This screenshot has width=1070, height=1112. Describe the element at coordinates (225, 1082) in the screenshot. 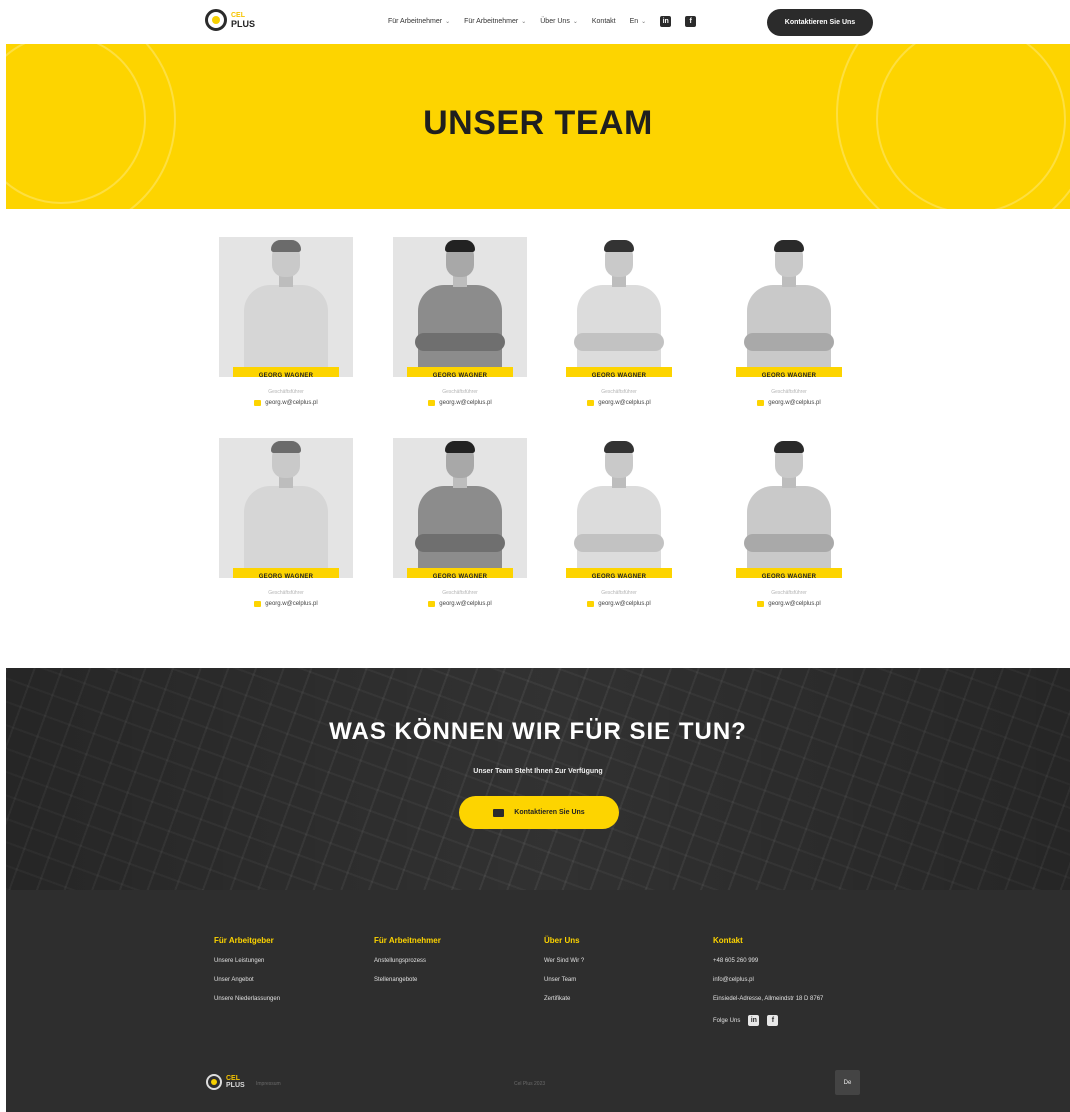

I see `footer-logo: CEL PLUS` at that location.